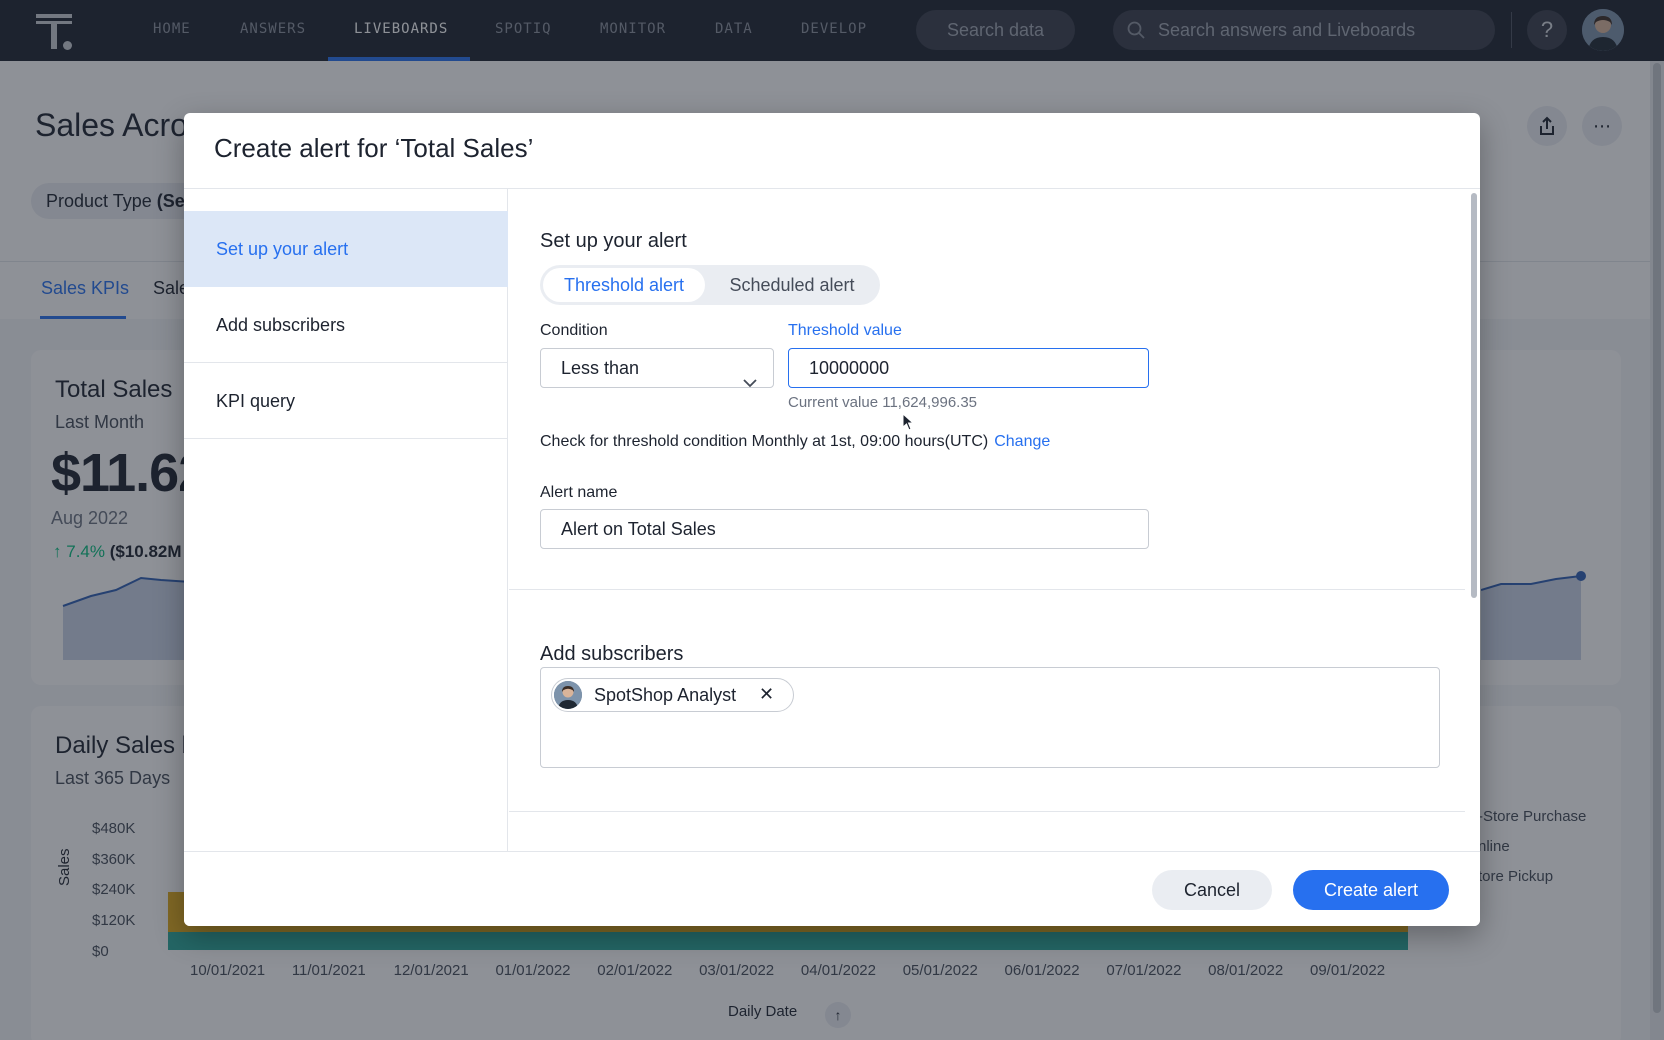  What do you see at coordinates (1022, 441) in the screenshot?
I see `change-schedule-link: Change` at bounding box center [1022, 441].